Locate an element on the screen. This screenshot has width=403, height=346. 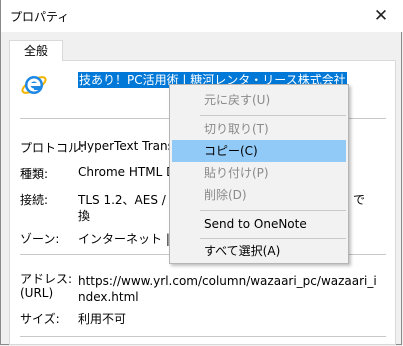
close-icon: ✕ is located at coordinates (381, 16).